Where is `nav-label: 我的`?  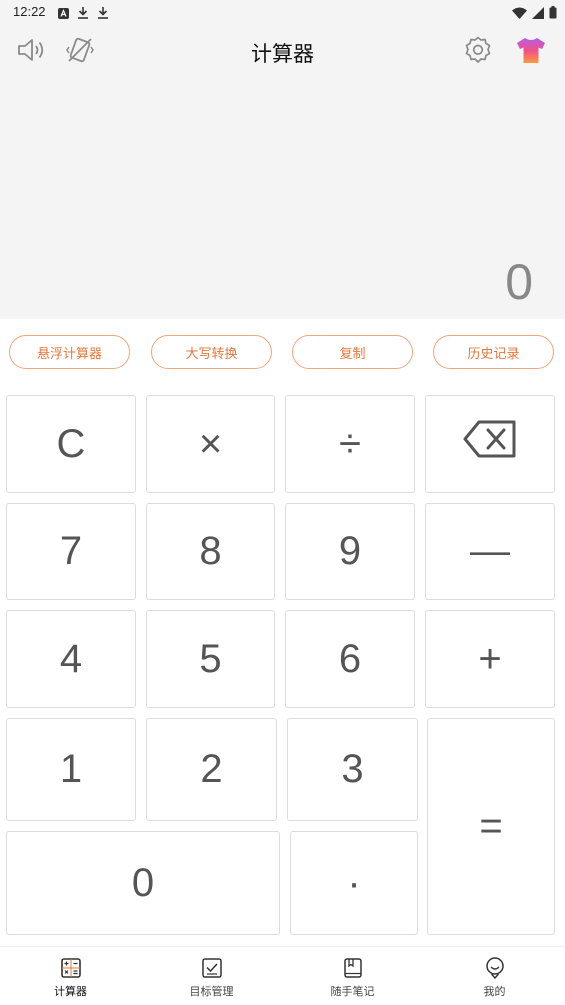
nav-label: 我的 is located at coordinates (494, 991).